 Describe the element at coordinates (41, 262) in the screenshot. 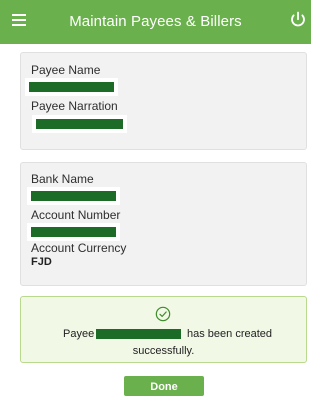

I see `account-currency-value: FJD` at that location.